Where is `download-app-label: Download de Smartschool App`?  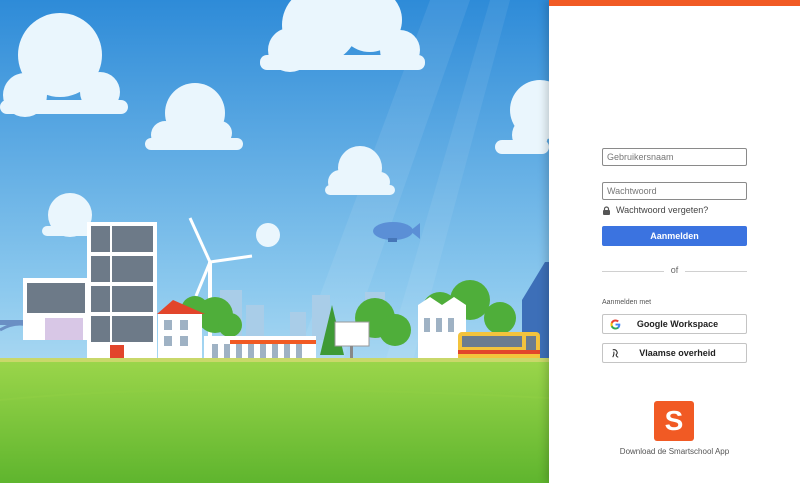
download-app-label: Download de Smartschool App is located at coordinates (674, 451).